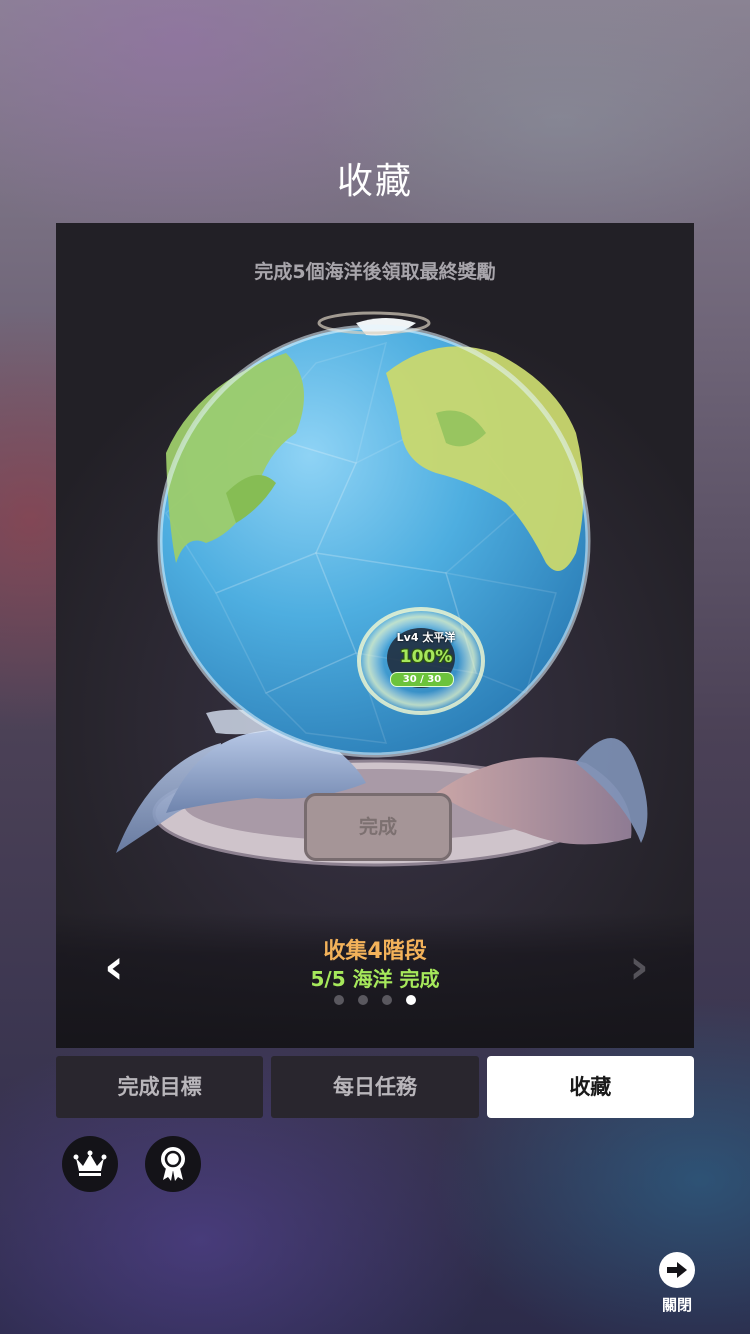 The image size is (750, 1334). What do you see at coordinates (375, 1000) in the screenshot?
I see `page-indicator` at bounding box center [375, 1000].